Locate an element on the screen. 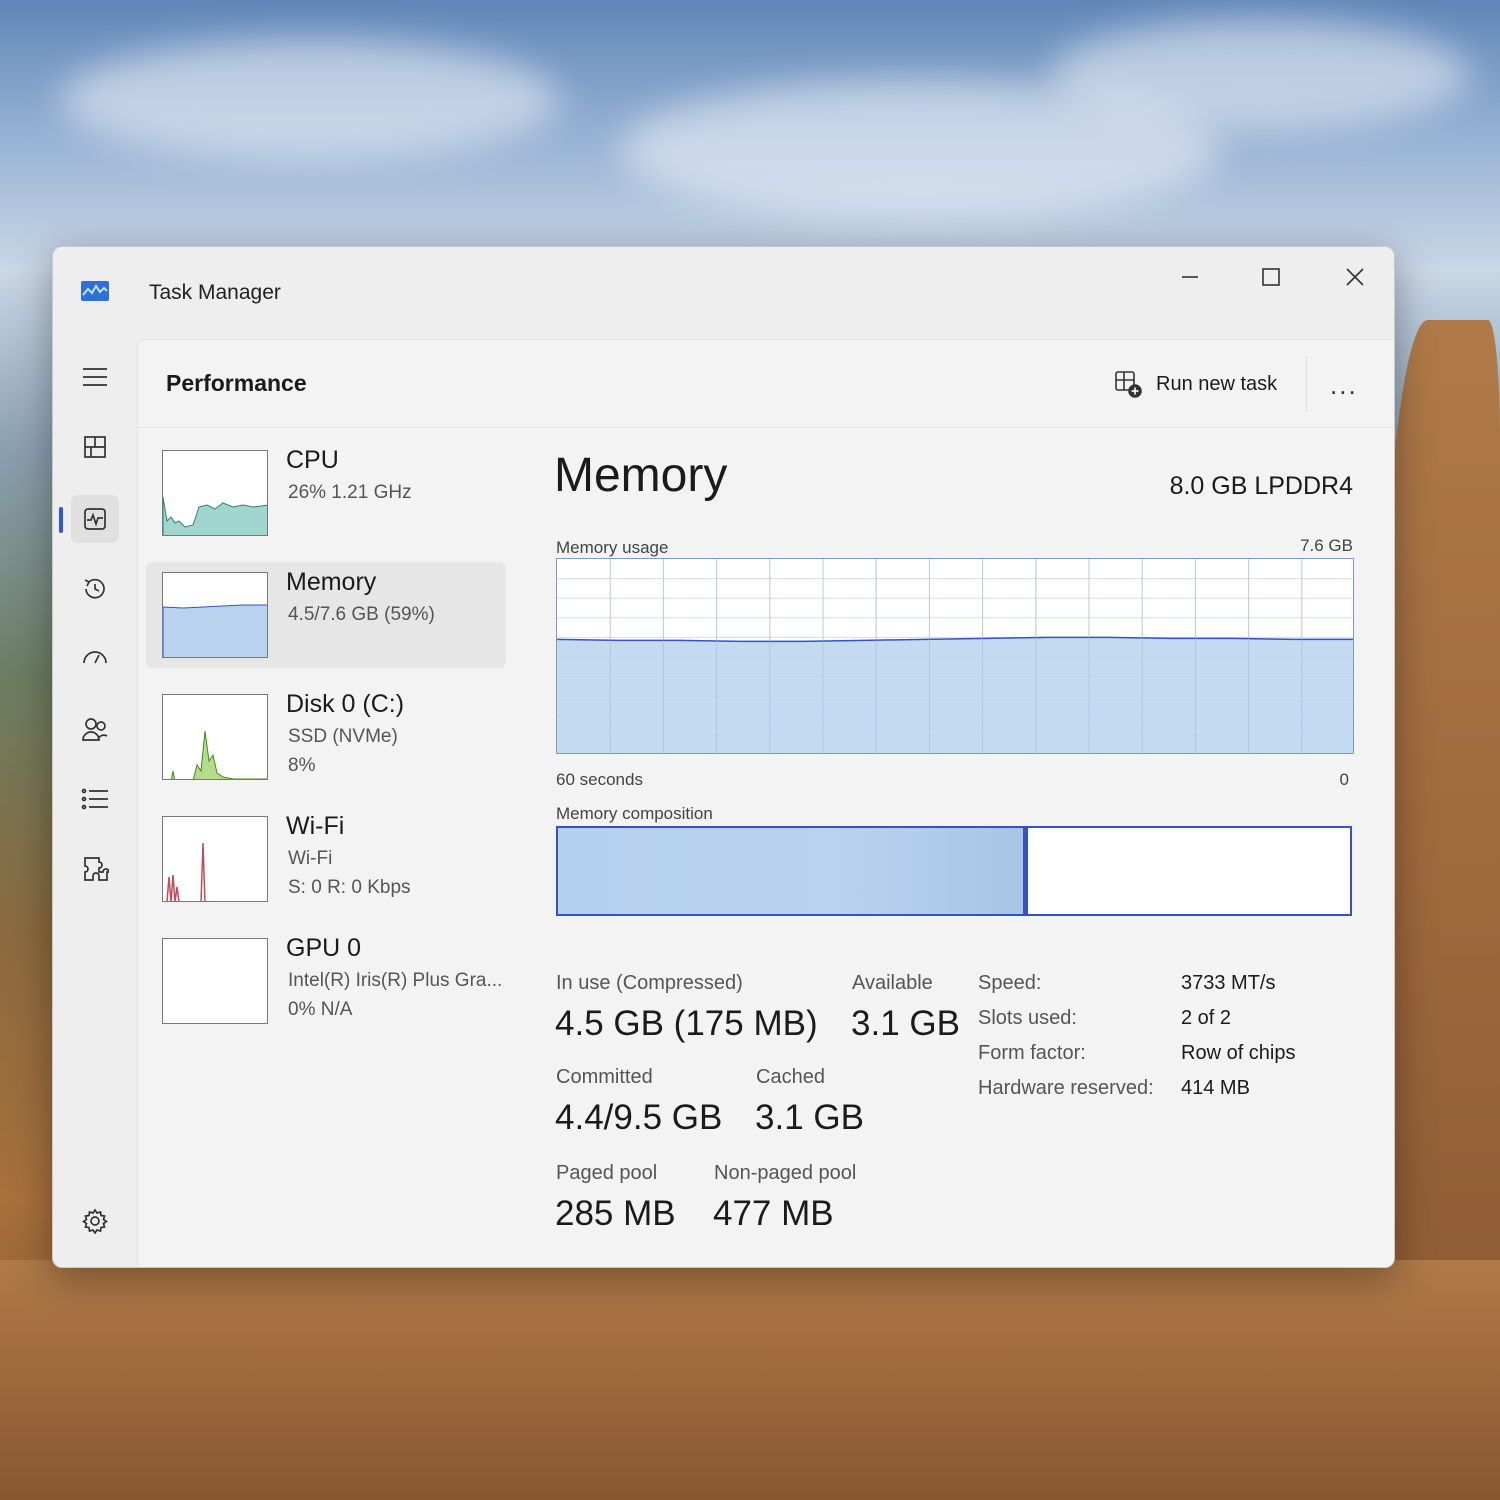 The width and height of the screenshot is (1500, 1500). memory-composition-label: Memory composition is located at coordinates (634, 813).